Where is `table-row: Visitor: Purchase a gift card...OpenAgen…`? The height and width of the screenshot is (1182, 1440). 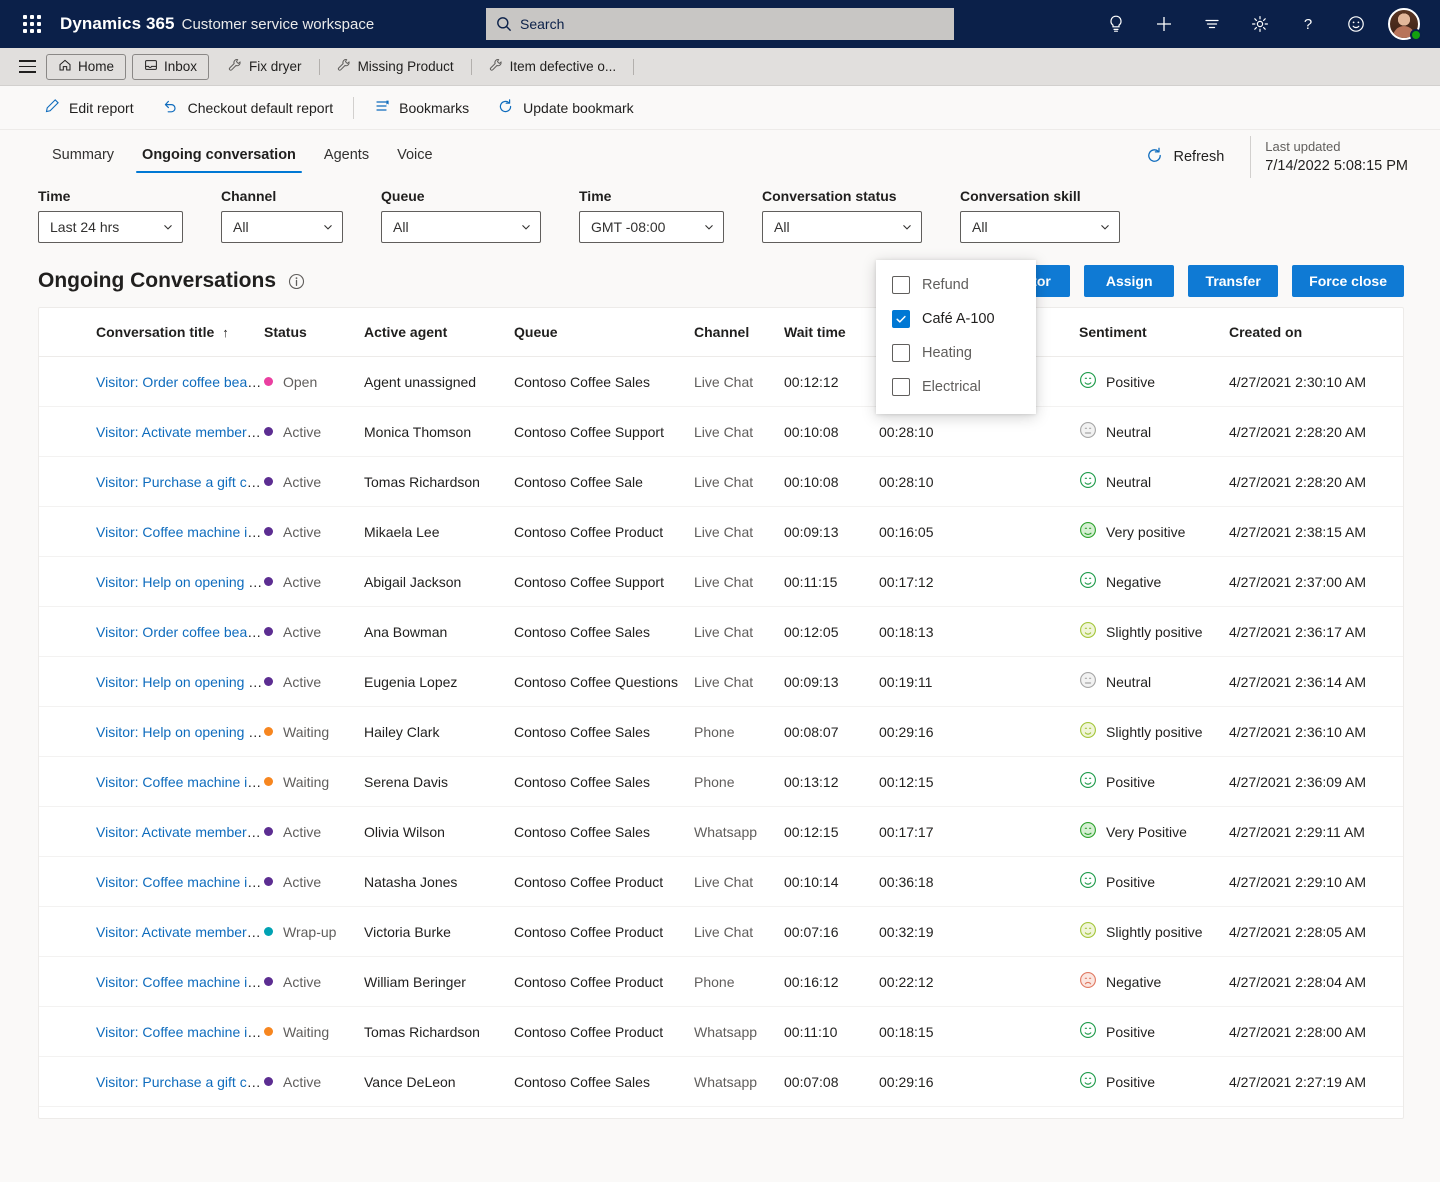 table-row: Visitor: Purchase a gift card...OpenAgen… is located at coordinates (721, 1112).